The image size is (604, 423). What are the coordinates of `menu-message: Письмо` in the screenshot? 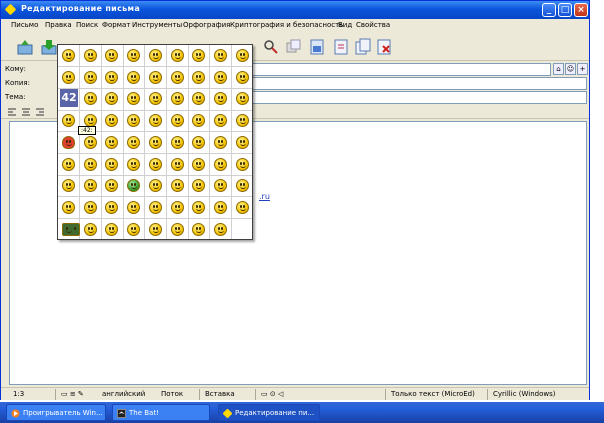 It's located at (24, 25).